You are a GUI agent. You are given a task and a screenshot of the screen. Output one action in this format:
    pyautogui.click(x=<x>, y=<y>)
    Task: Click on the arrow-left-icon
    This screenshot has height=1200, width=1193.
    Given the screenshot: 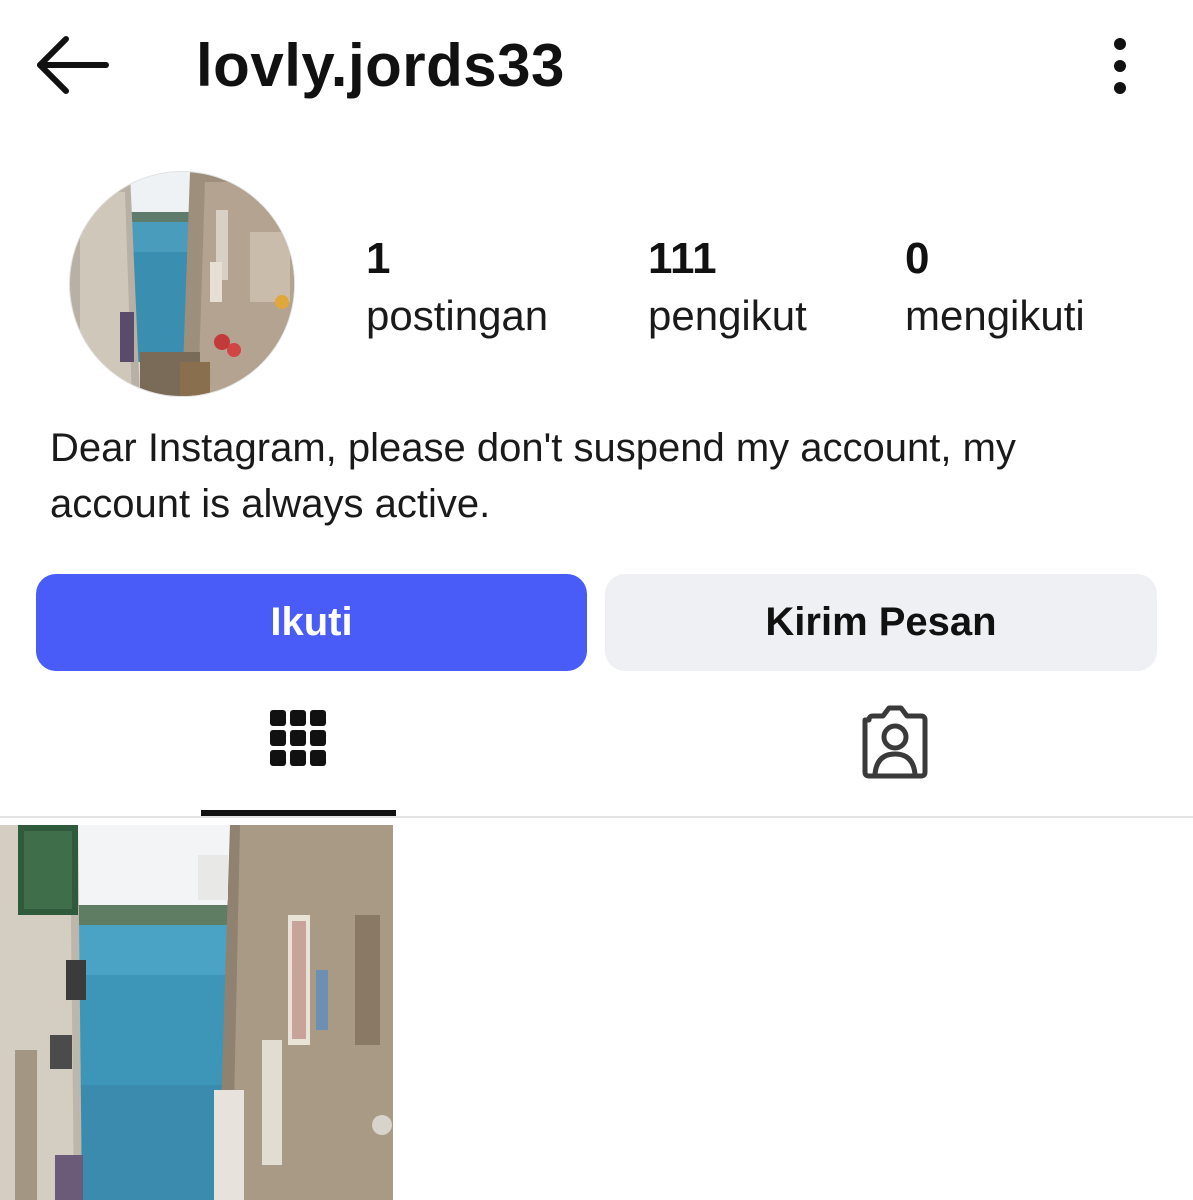 What is the action you would take?
    pyautogui.click(x=73, y=65)
    